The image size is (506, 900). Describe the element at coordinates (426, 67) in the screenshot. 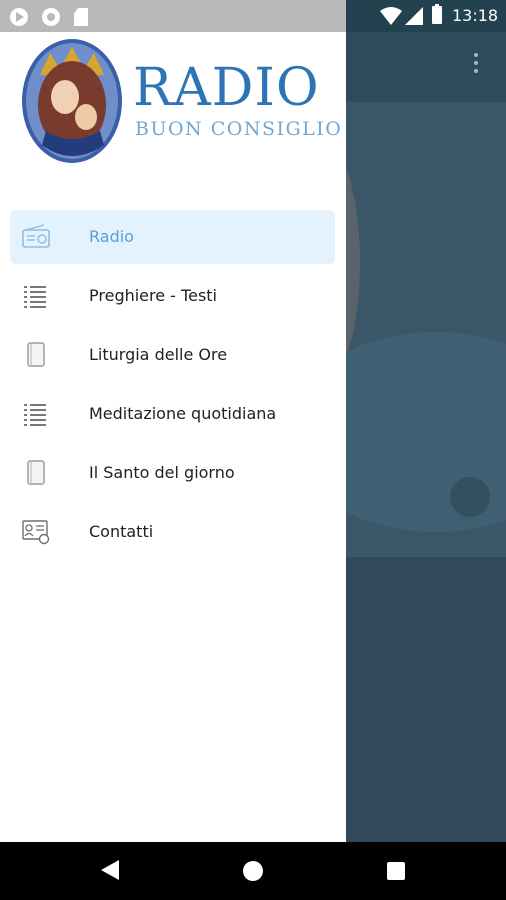

I see `app-toolbar` at that location.